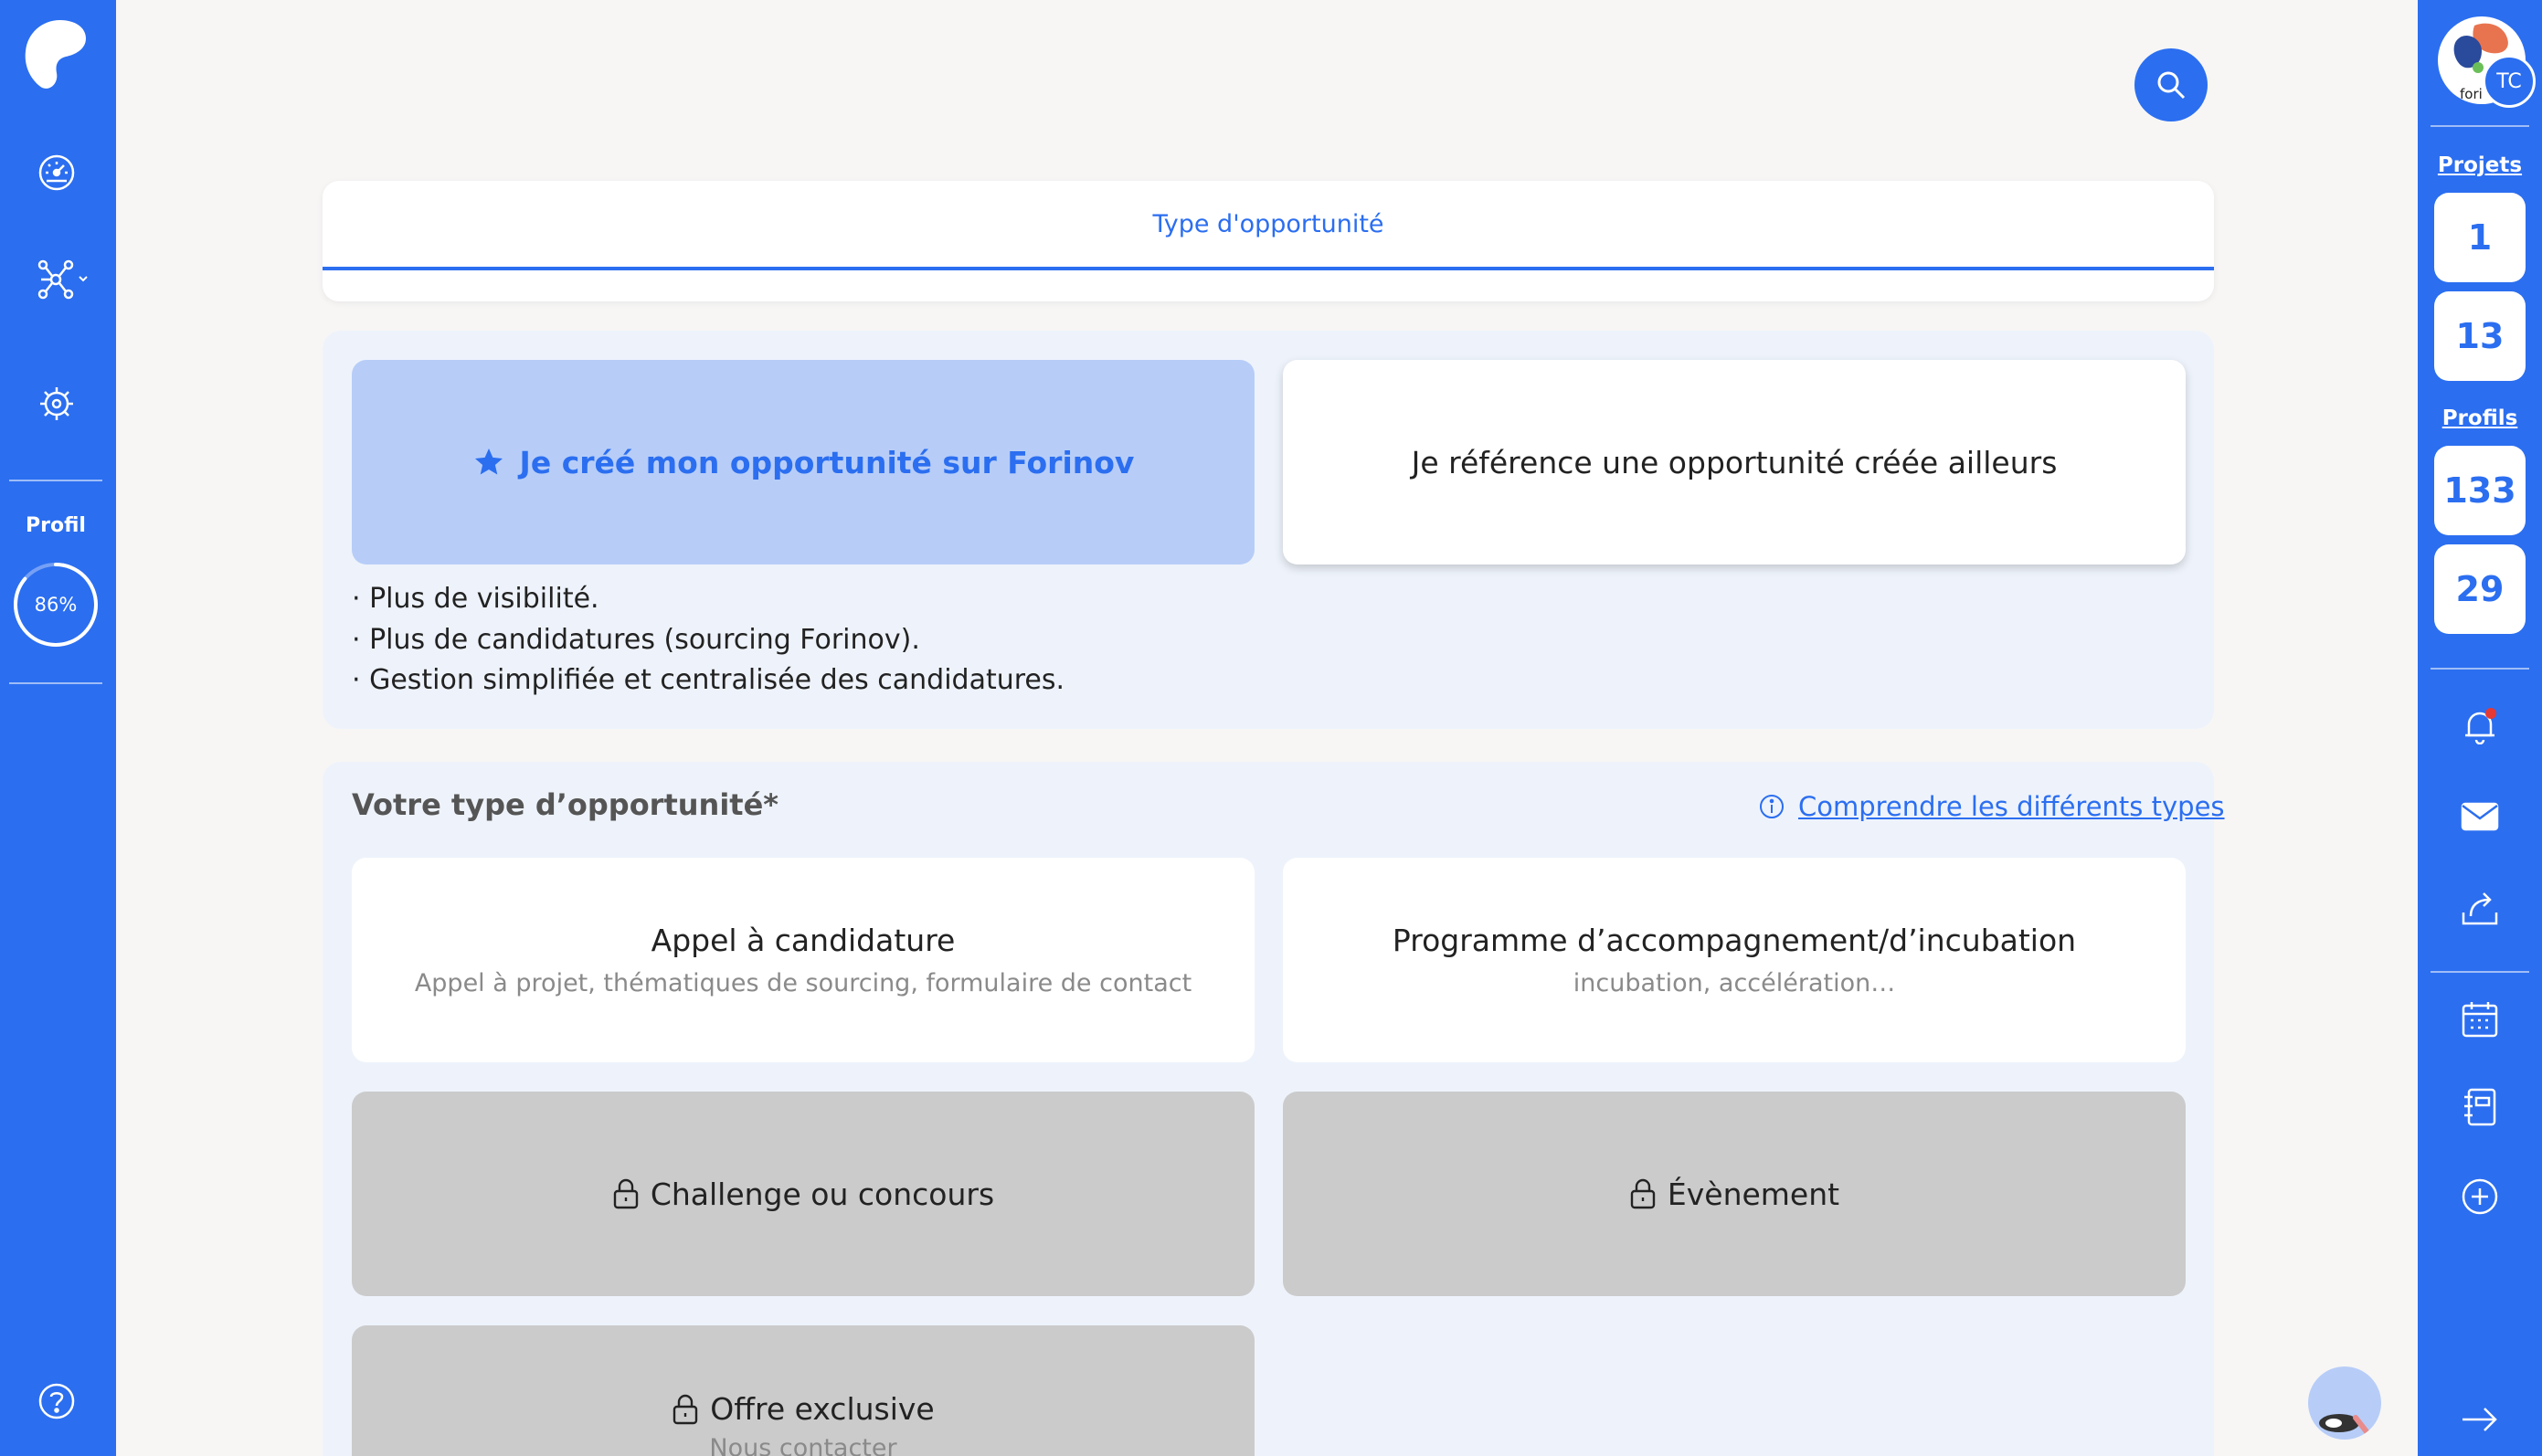 The width and height of the screenshot is (2542, 1456). What do you see at coordinates (1754, 1194) in the screenshot?
I see `type-card-title: Évènement` at bounding box center [1754, 1194].